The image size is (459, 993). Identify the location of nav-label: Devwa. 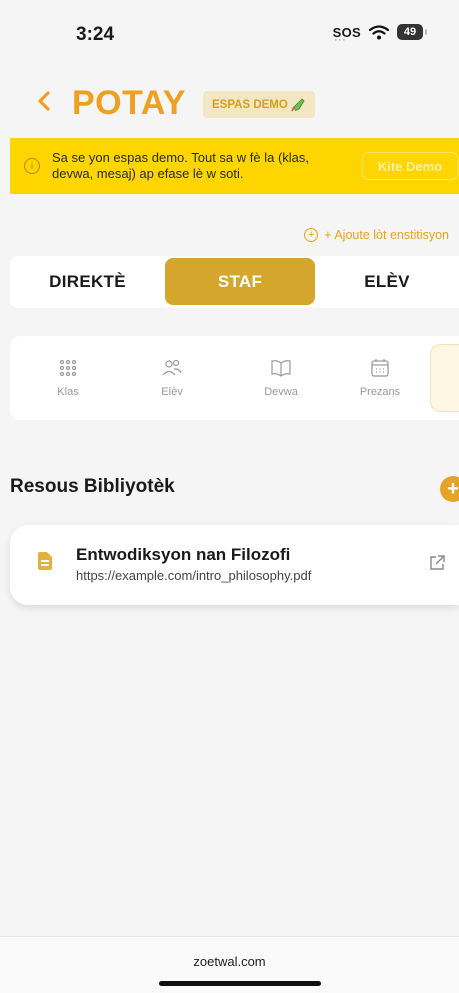
(281, 392).